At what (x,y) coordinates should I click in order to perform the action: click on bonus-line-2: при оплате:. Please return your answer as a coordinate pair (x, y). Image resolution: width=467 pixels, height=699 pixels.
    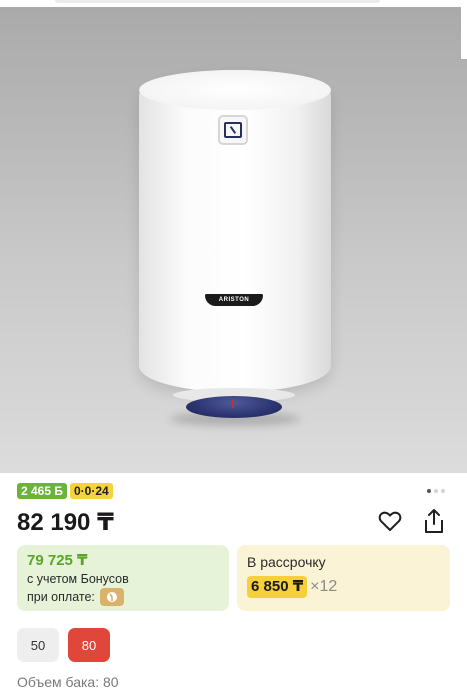
    Looking at the image, I should click on (123, 597).